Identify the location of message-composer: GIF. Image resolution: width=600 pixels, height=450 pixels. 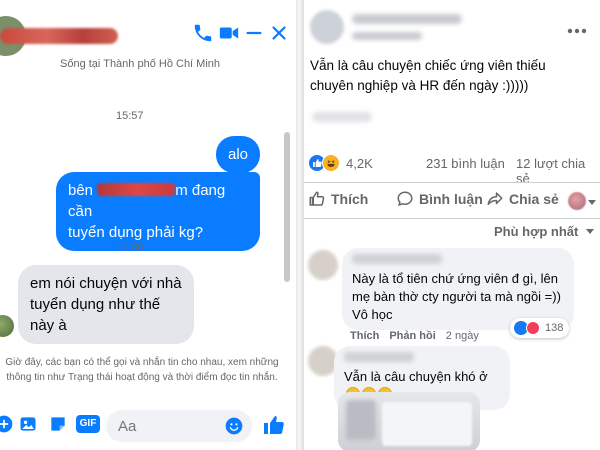
(148, 424).